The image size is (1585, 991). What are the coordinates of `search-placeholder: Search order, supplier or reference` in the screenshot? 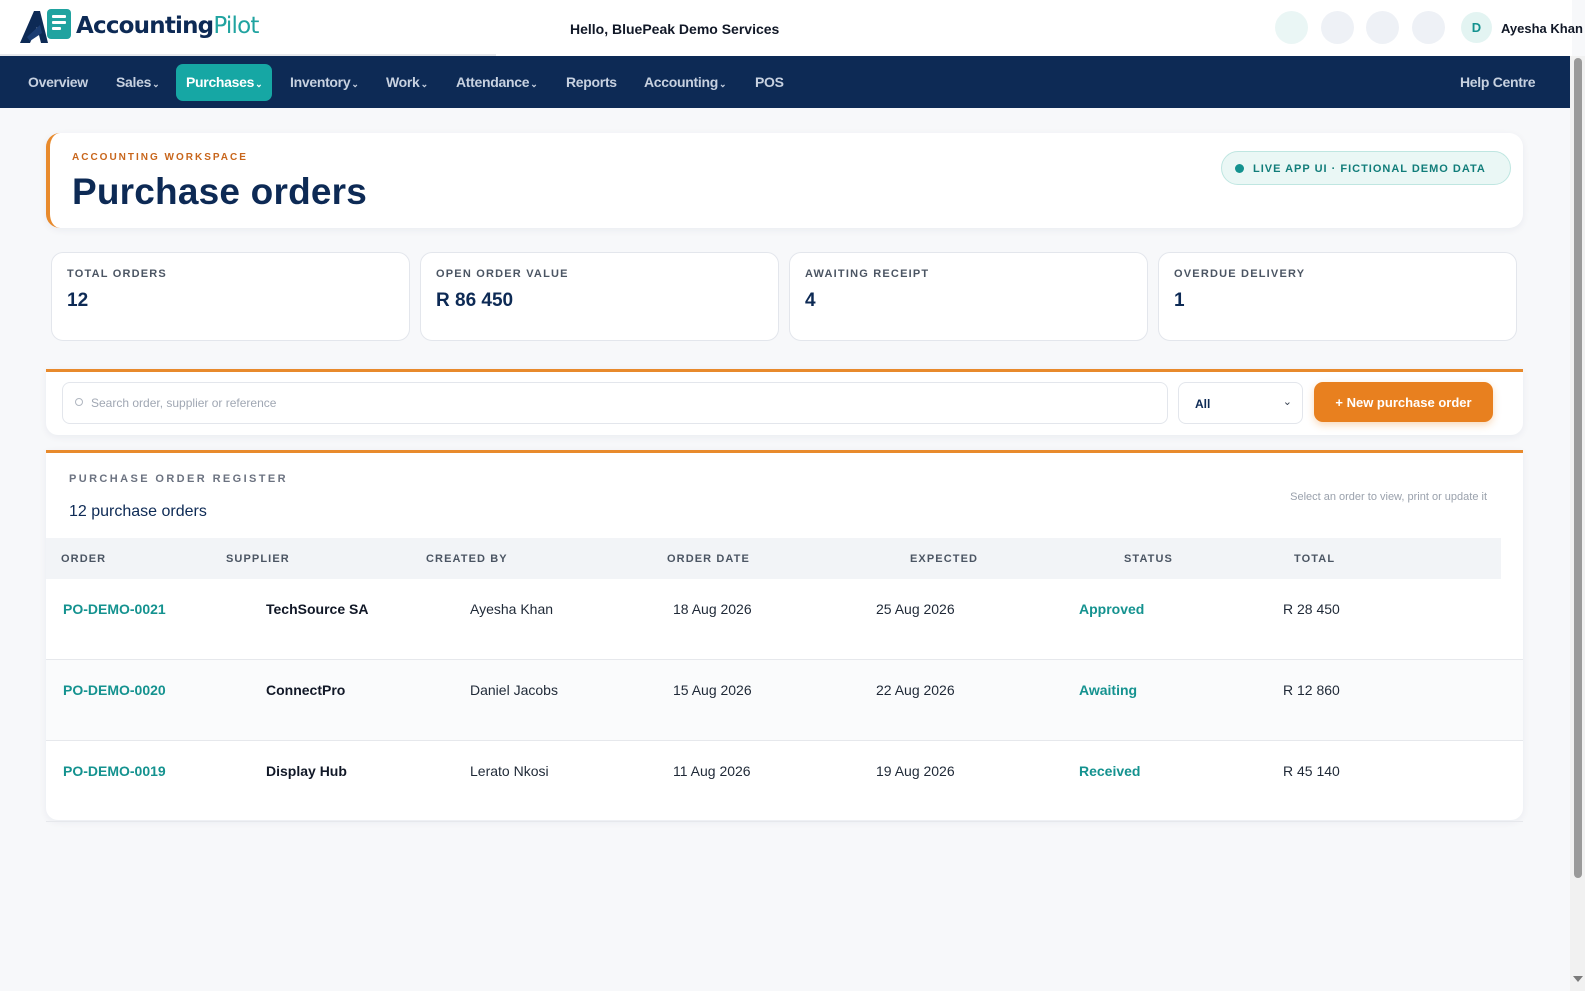 It's located at (184, 403).